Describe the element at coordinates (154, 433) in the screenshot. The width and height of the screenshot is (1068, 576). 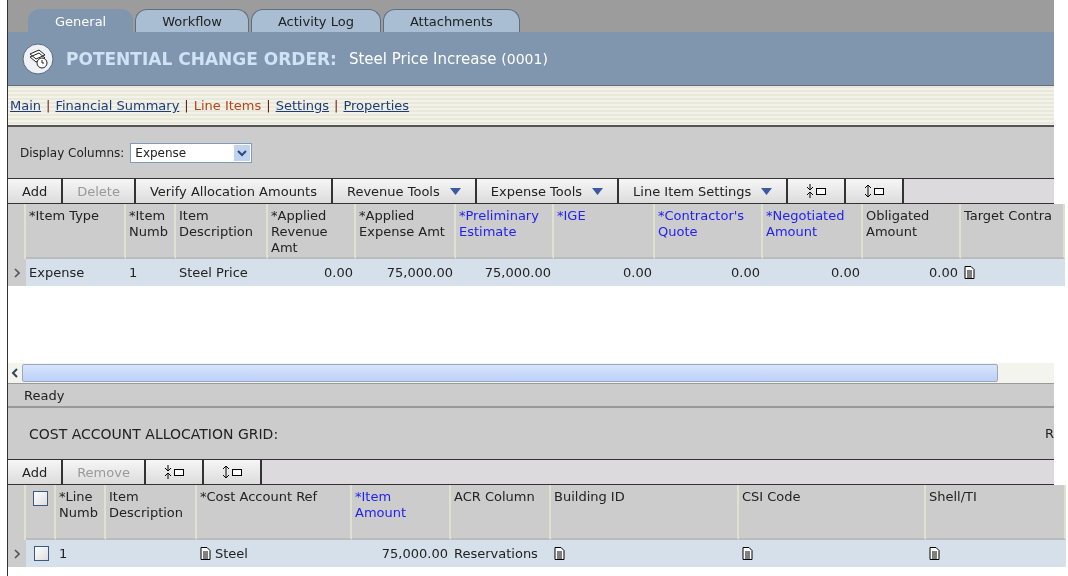
I see `section-title: COST ACCOUNT ALLOCATION GRID:` at that location.